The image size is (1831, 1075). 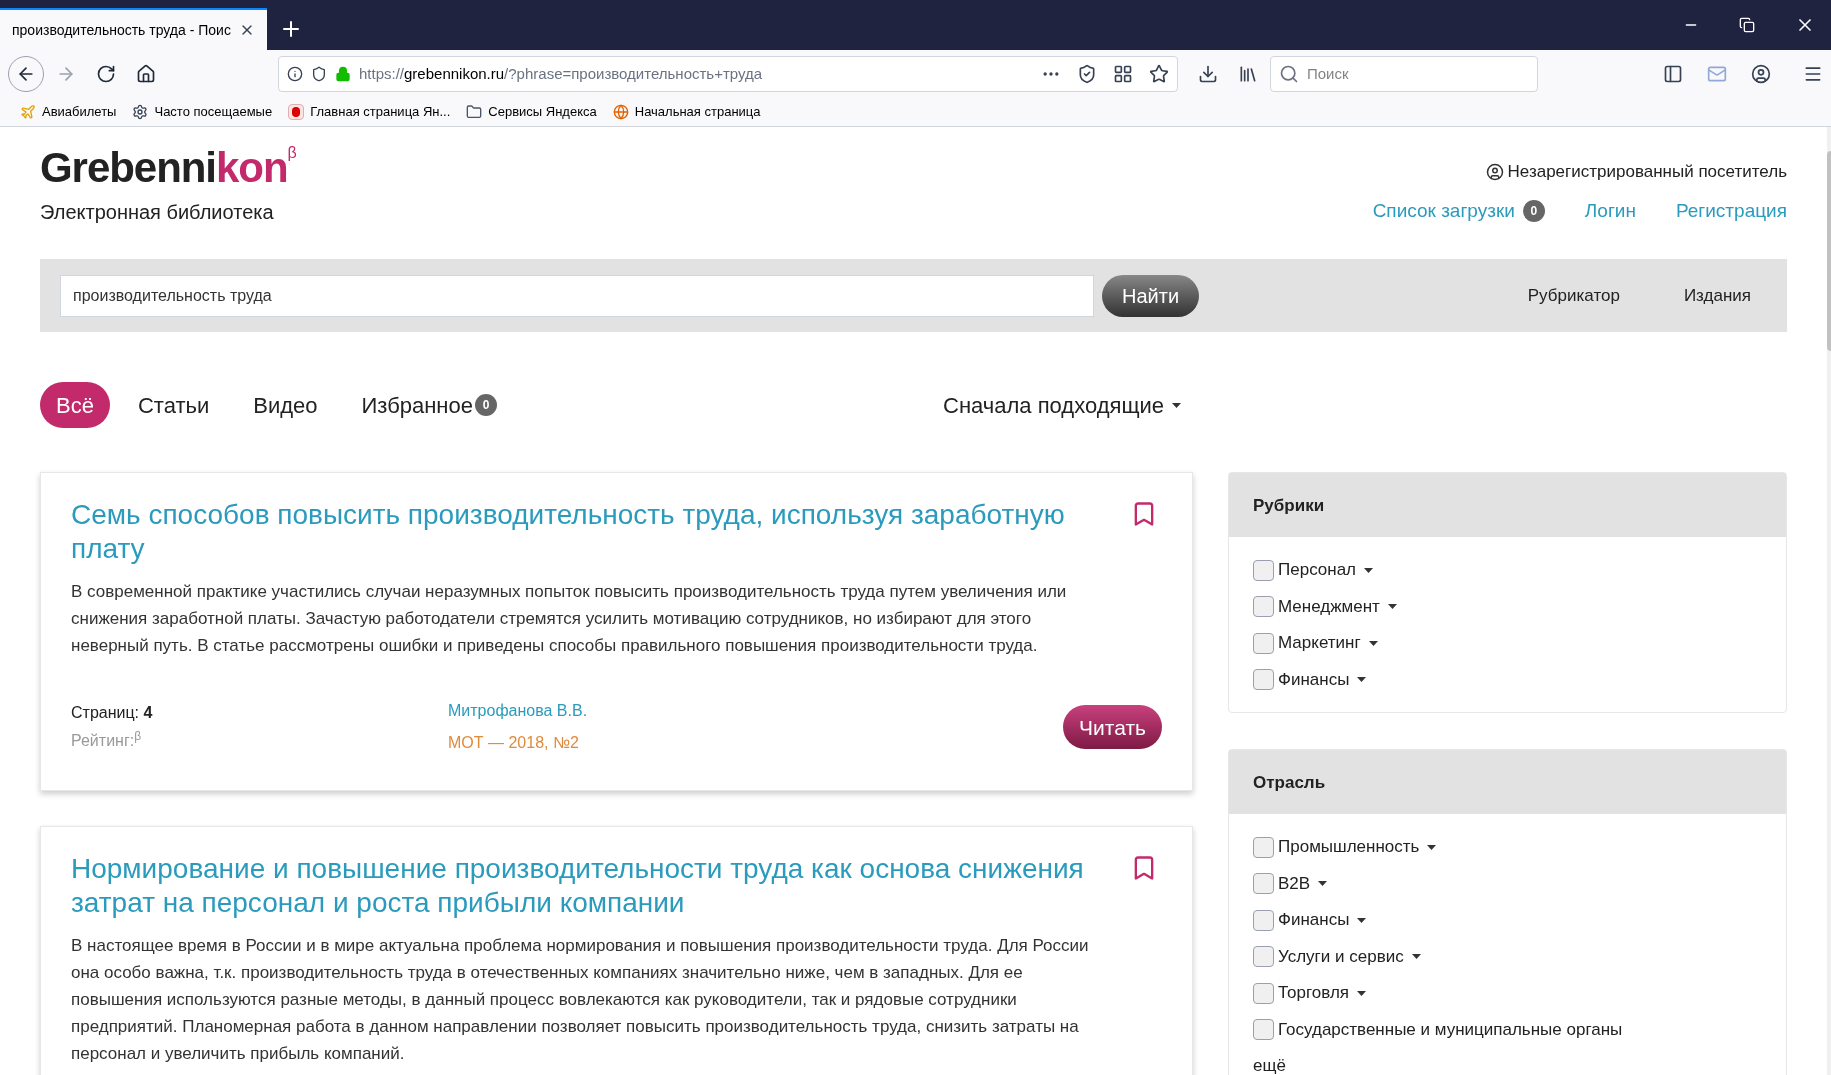 I want to click on filter-option: Маркетинг, so click(x=1319, y=643).